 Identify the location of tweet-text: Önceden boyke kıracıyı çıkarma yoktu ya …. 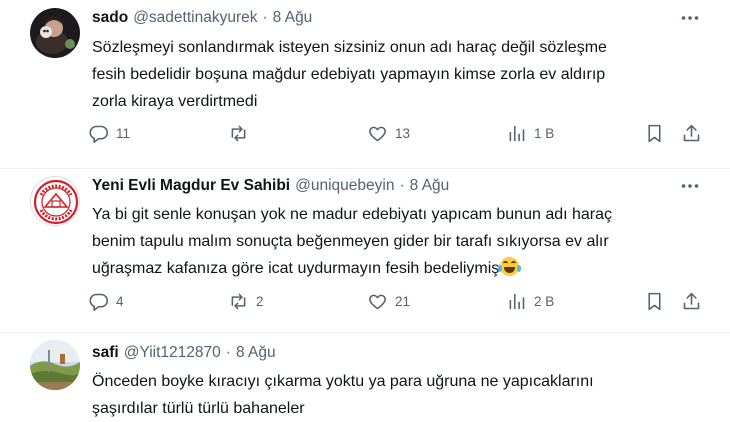
(402, 395).